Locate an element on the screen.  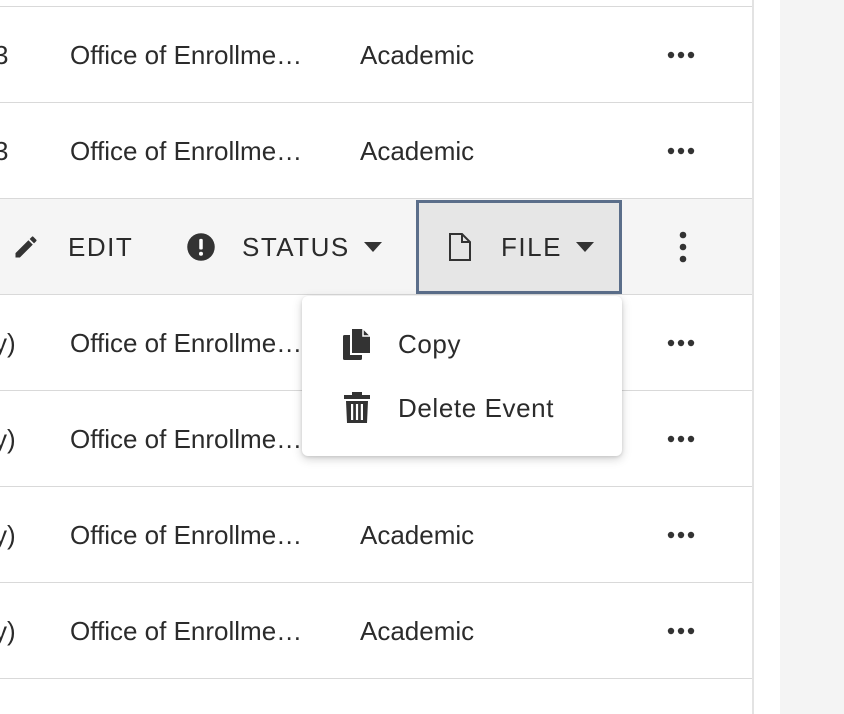
edit-button: EDIT is located at coordinates (72, 247).